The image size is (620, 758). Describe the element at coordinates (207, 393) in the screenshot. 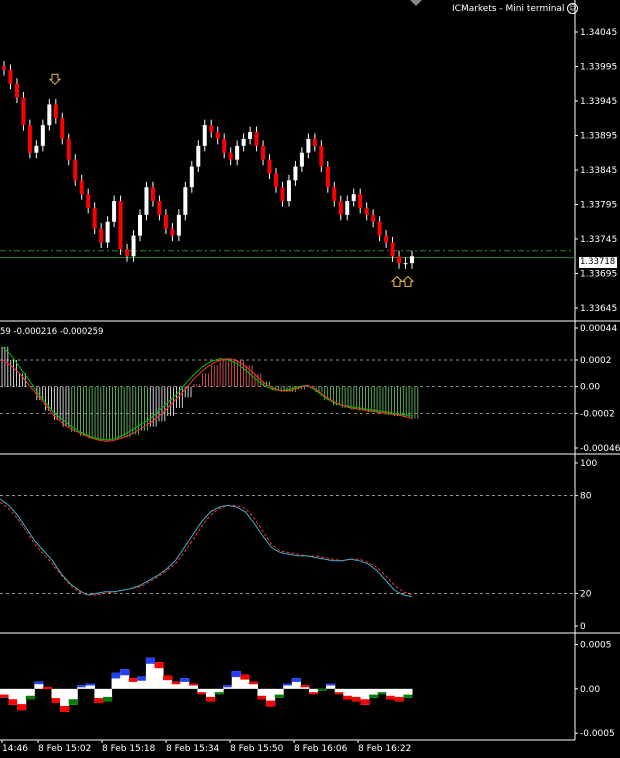

I see `macd-main-line` at that location.